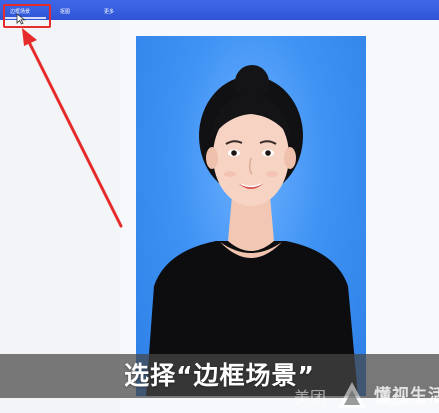 The width and height of the screenshot is (439, 413). I want to click on tab-more: 更多, so click(109, 12).